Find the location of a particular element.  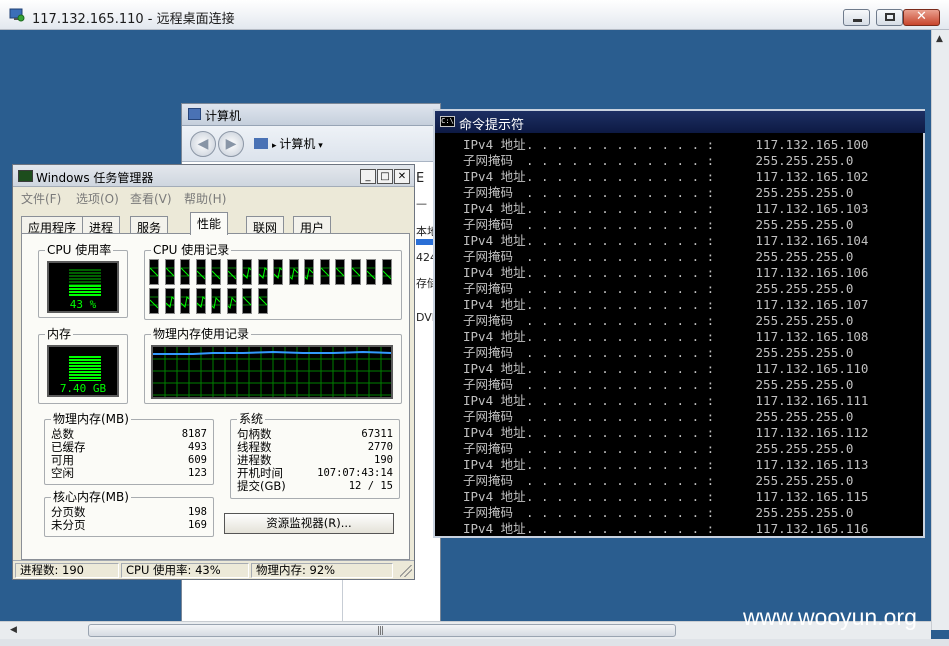

kernel-memory-group: 核心内存(MB) 分页数 198 未分页 169 is located at coordinates (129, 513).